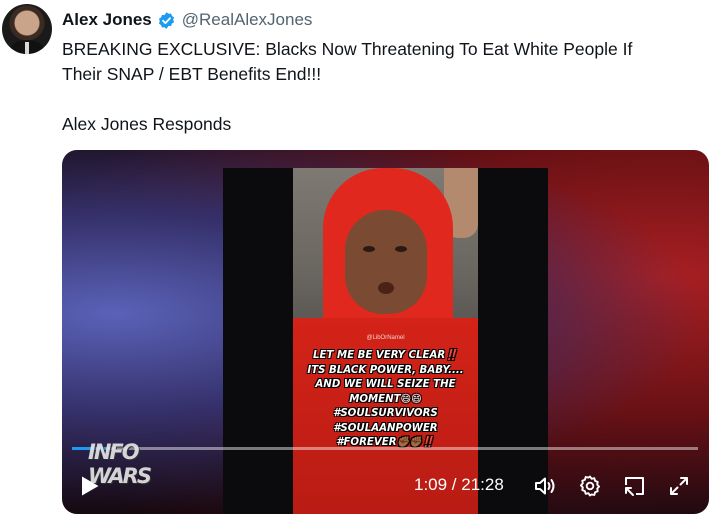  I want to click on video-mouth, so click(386, 288).